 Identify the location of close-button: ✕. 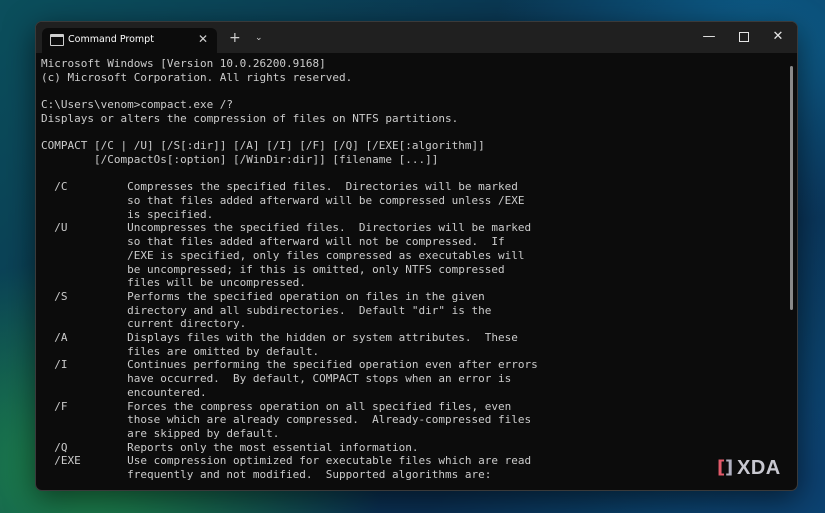
(778, 37).